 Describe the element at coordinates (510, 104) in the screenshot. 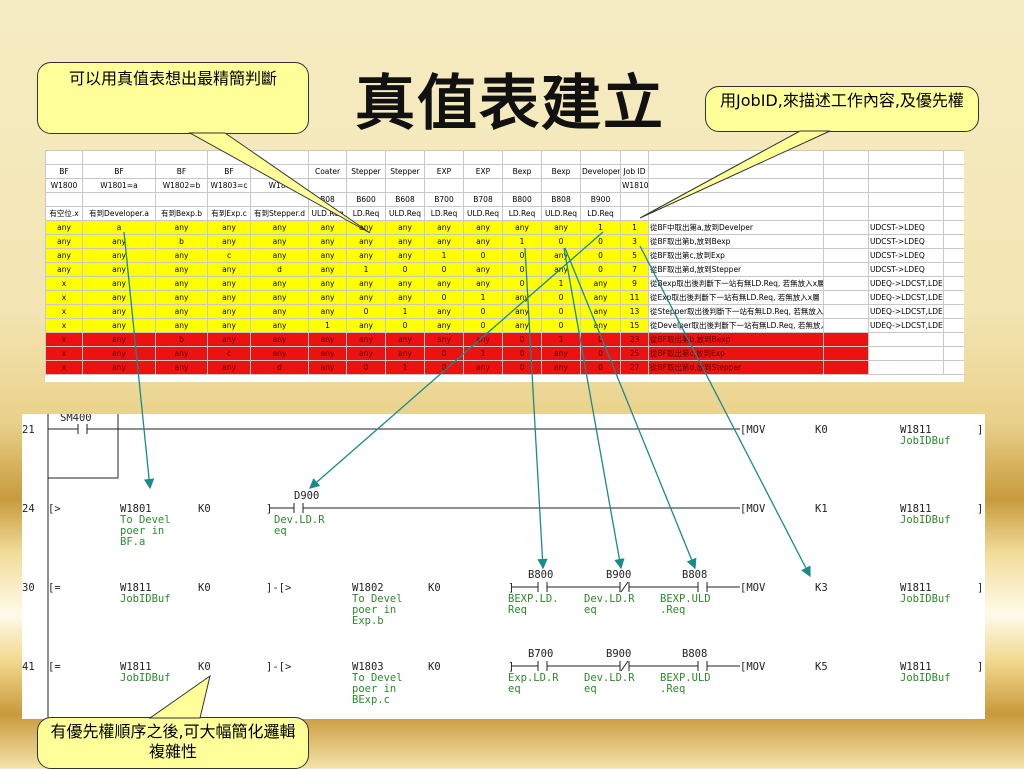

I see `slide-title: 真值表建立` at that location.